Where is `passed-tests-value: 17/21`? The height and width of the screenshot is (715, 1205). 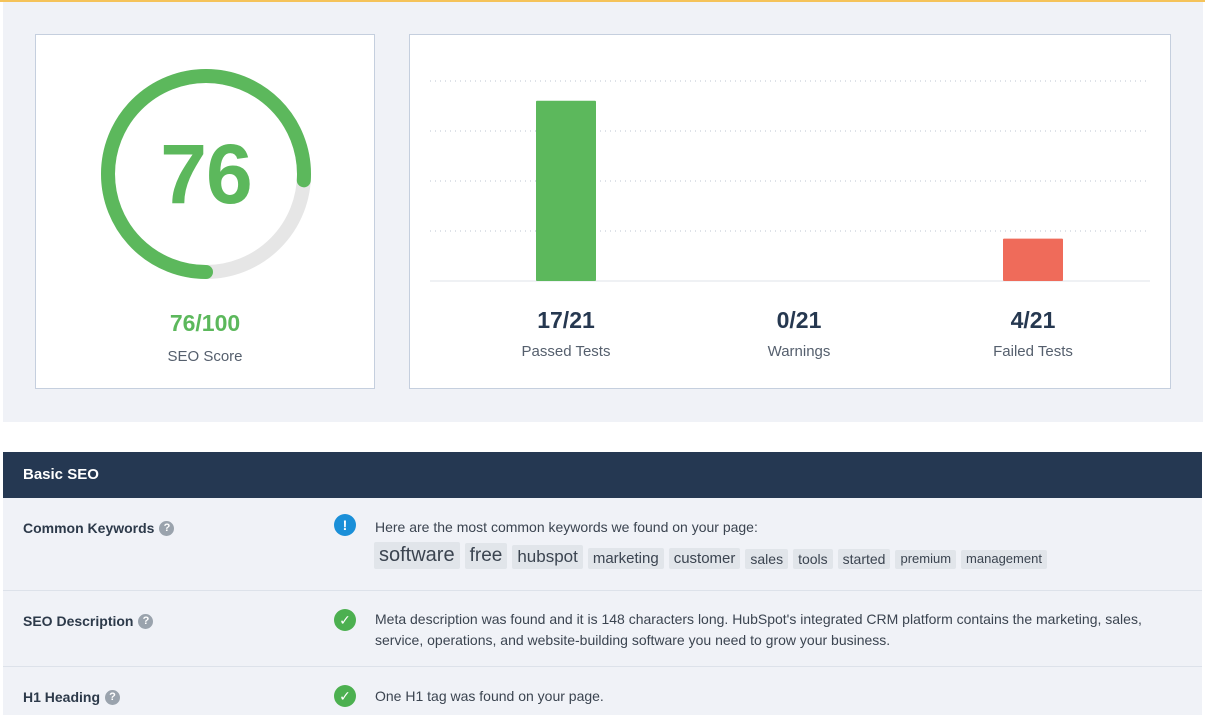 passed-tests-value: 17/21 is located at coordinates (566, 320).